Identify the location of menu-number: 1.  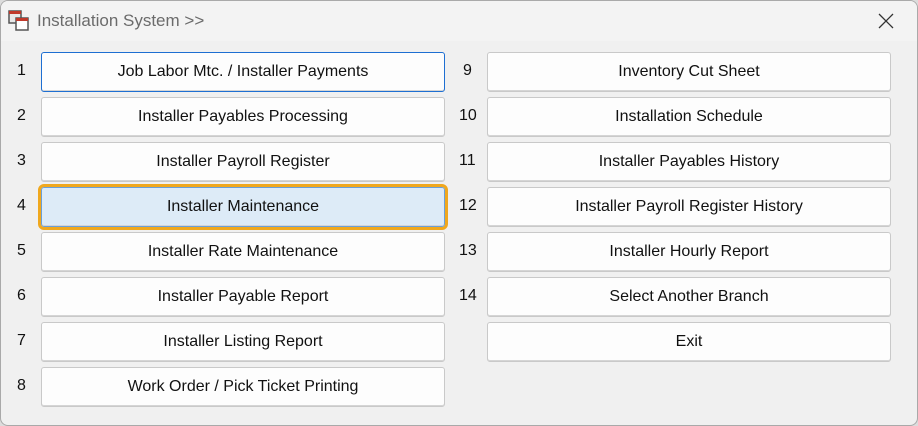
(21, 70).